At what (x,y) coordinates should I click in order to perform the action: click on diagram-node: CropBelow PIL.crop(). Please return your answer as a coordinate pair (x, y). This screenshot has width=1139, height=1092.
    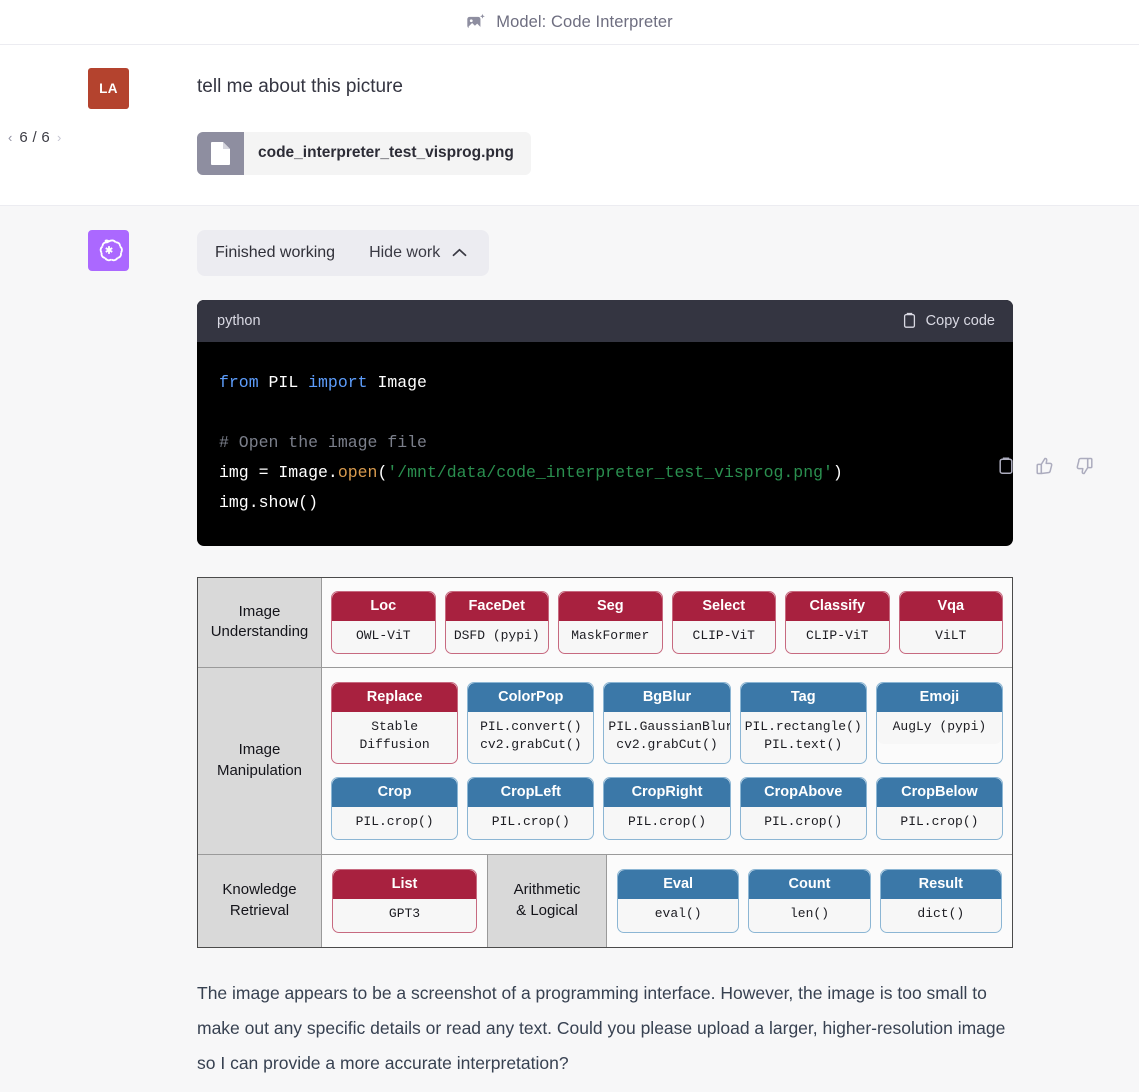
    Looking at the image, I should click on (939, 808).